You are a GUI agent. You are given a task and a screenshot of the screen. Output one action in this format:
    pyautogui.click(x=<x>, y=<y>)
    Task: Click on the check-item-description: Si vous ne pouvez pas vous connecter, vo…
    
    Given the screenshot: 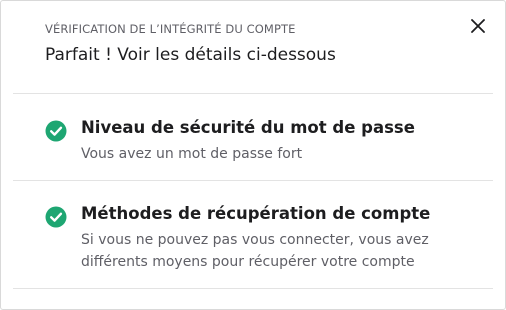 What is the action you would take?
    pyautogui.click(x=255, y=251)
    